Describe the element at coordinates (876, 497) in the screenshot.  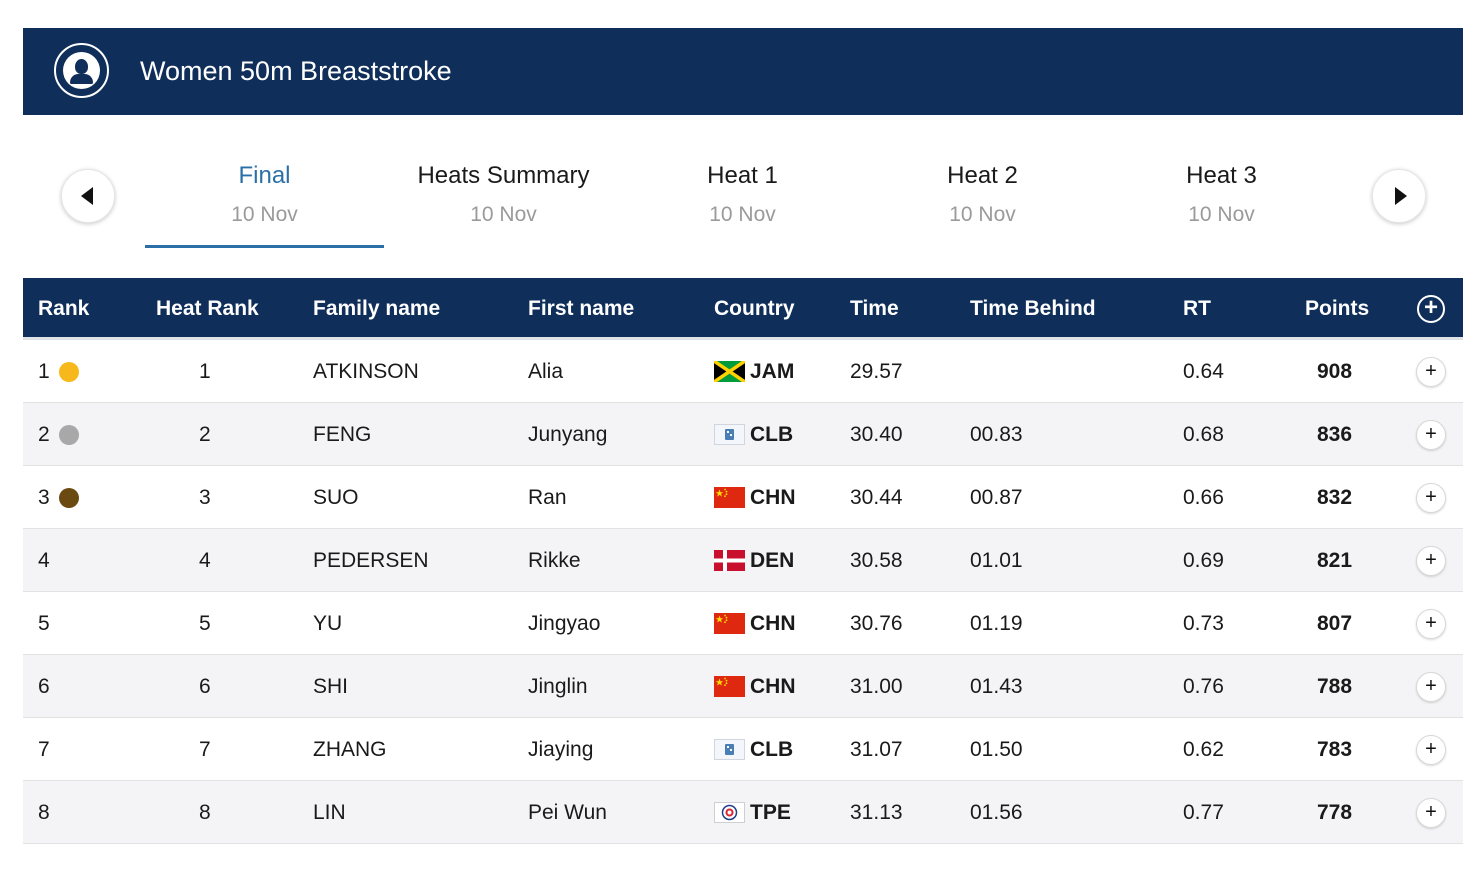
I see `time-cell: 30.44` at that location.